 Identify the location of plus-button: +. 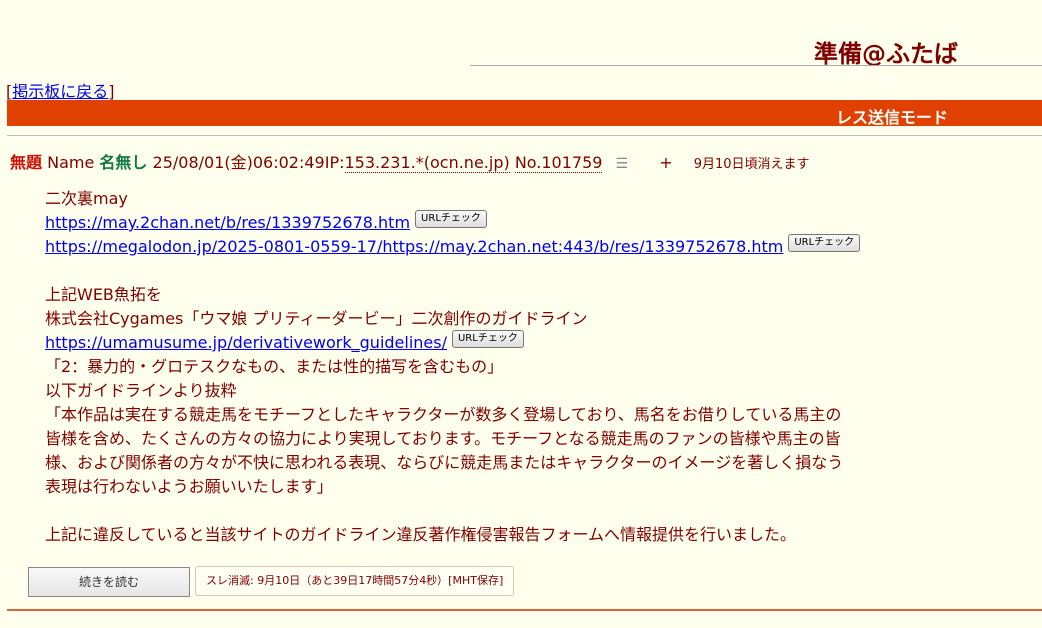
(665, 162).